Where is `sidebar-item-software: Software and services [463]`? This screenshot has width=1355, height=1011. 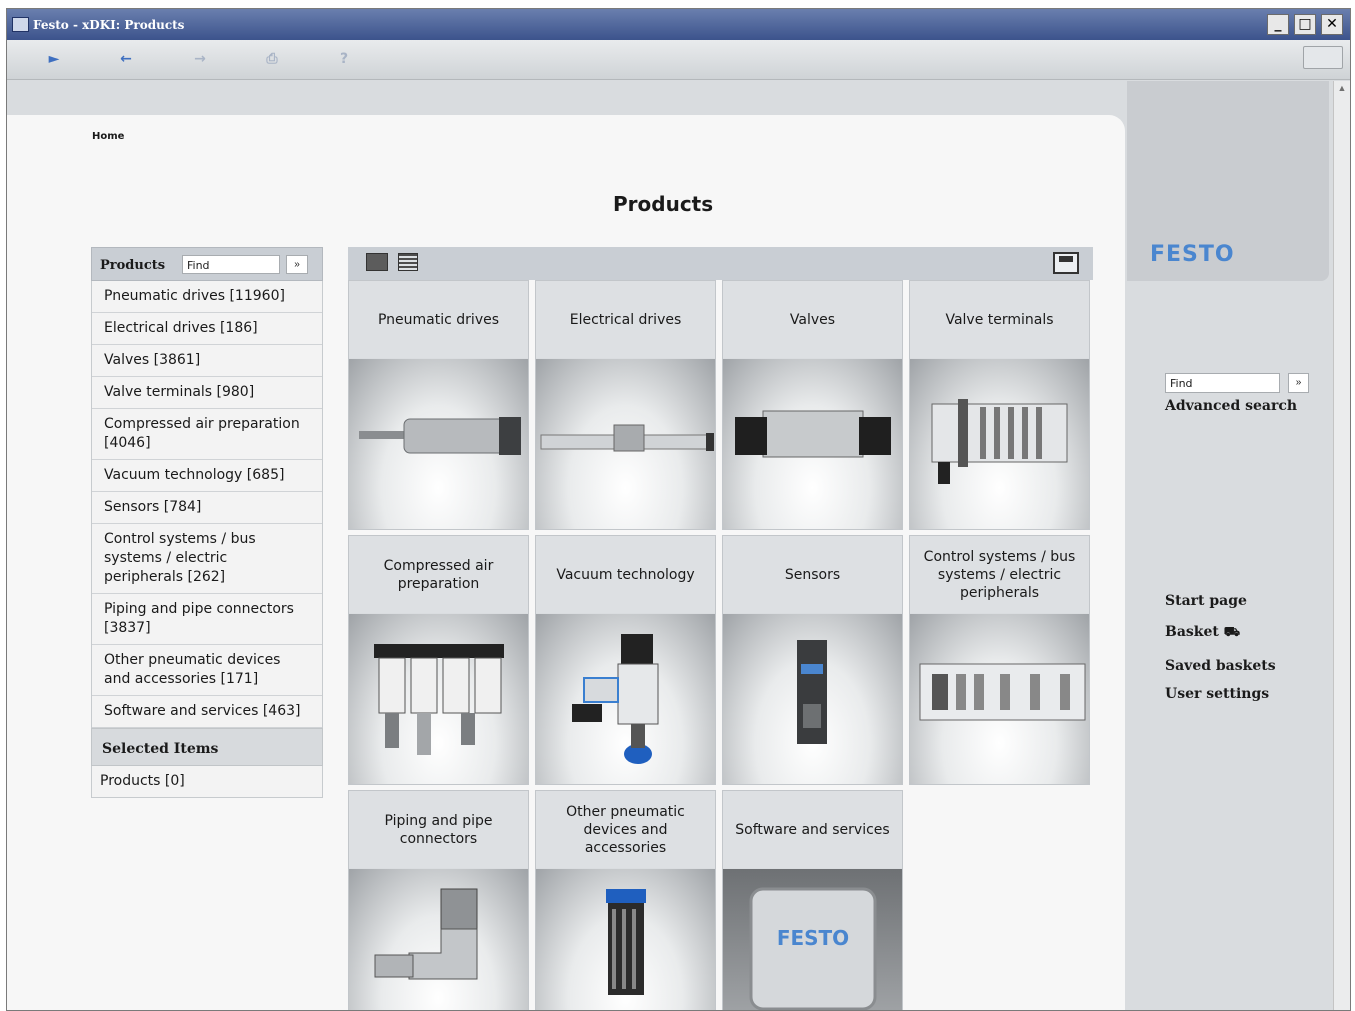 sidebar-item-software: Software and services [463] is located at coordinates (207, 712).